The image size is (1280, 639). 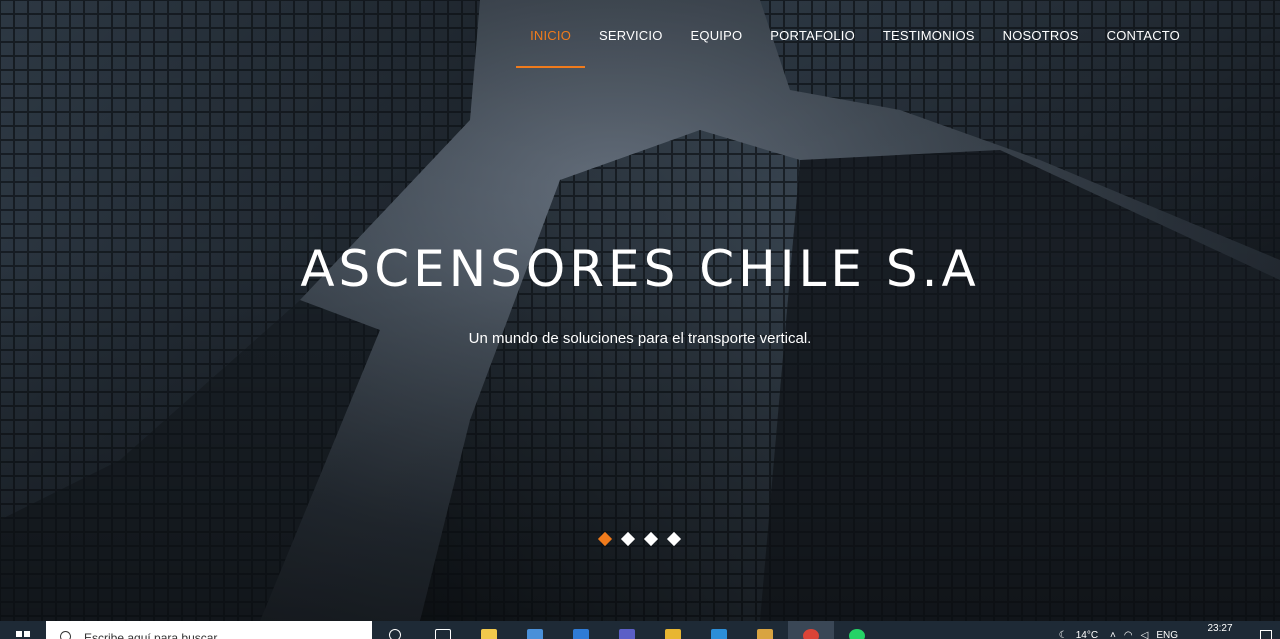 What do you see at coordinates (397, 630) in the screenshot?
I see `cortana-search-icon` at bounding box center [397, 630].